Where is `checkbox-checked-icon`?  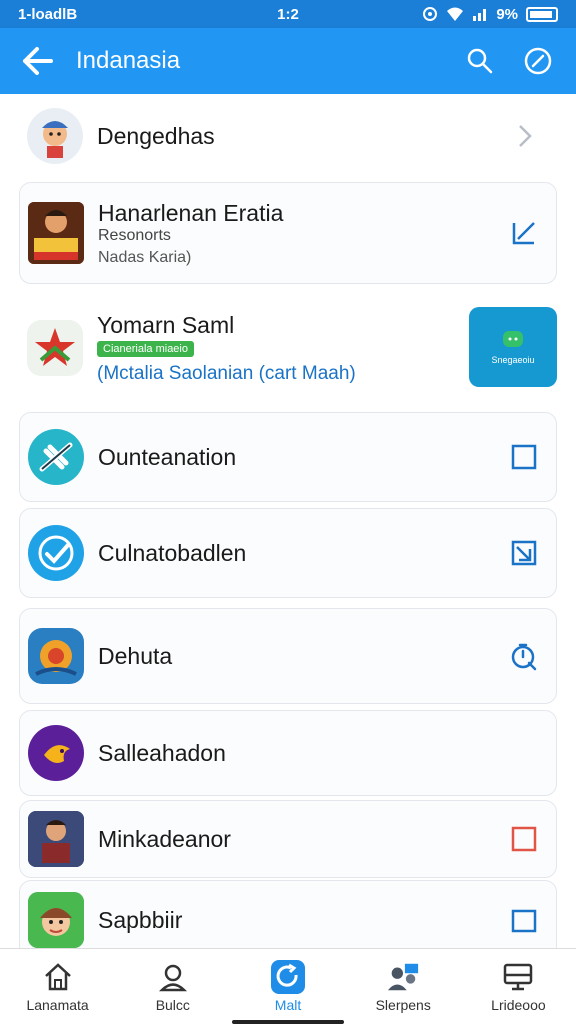
checkbox-checked-icon is located at coordinates (524, 553).